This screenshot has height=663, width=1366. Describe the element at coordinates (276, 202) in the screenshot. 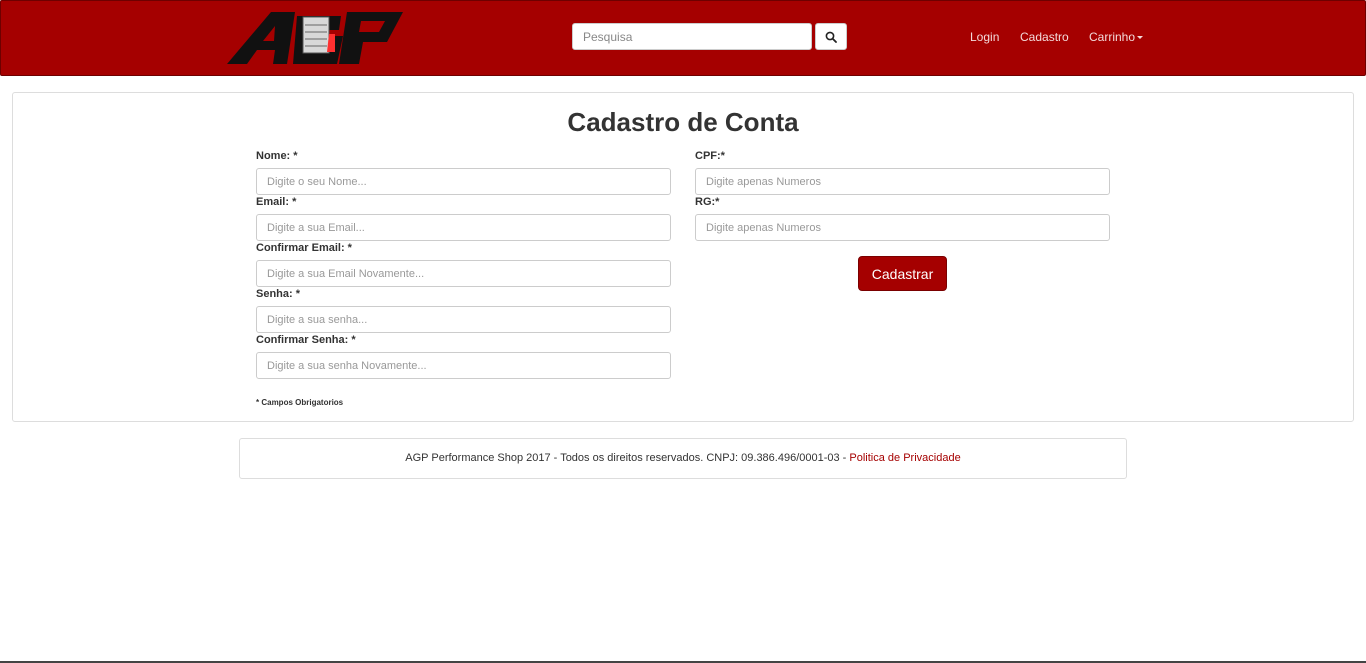

I see `email-label: Email: *` at that location.